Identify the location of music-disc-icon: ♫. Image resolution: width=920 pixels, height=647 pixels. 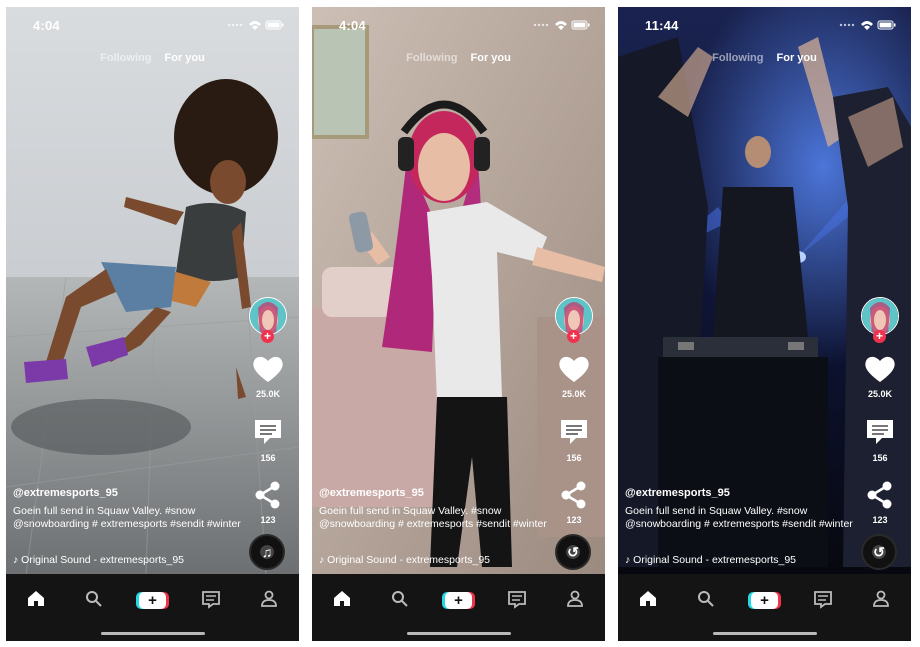
(267, 552).